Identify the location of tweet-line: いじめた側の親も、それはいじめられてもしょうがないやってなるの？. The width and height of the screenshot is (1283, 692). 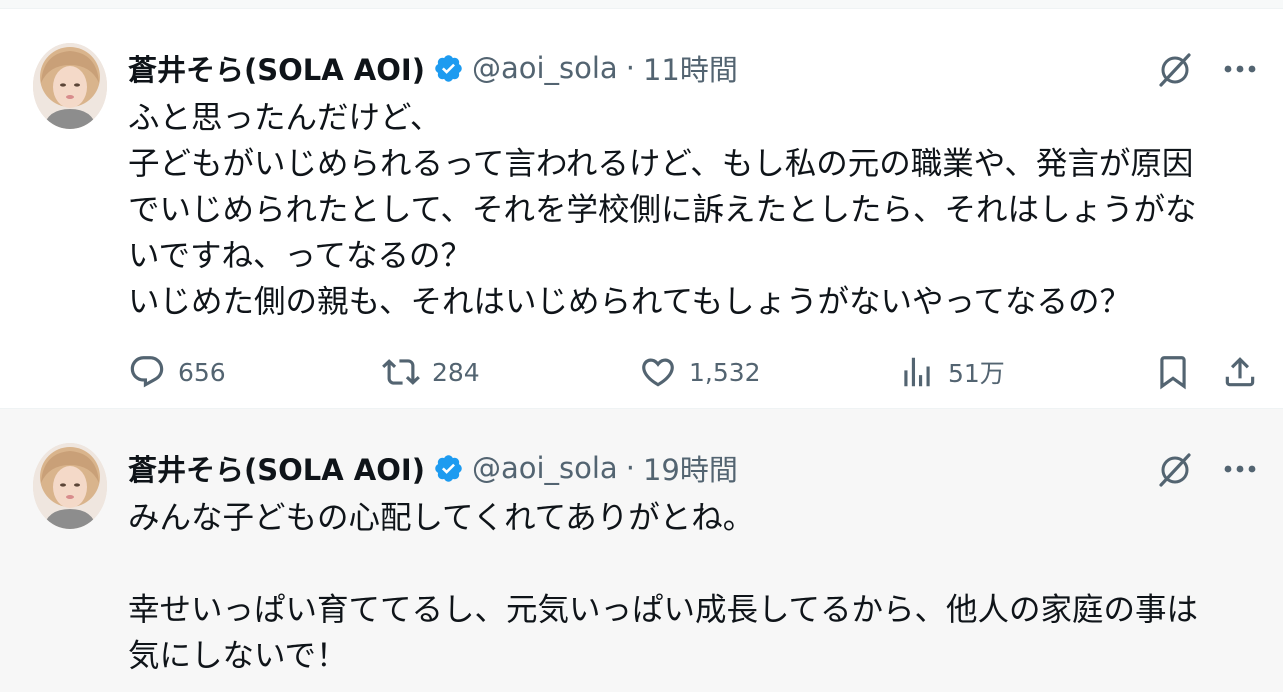
(629, 302).